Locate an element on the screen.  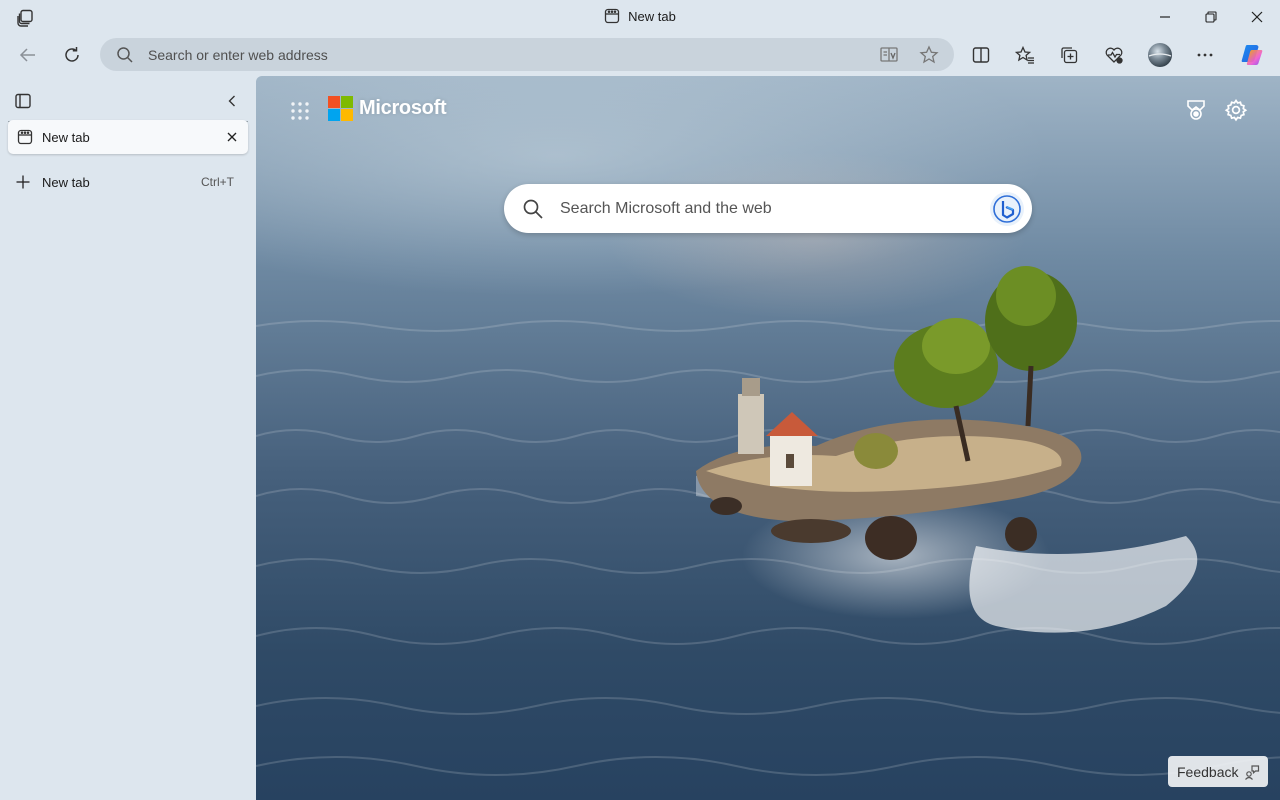
logo-square-green is located at coordinates (347, 102).